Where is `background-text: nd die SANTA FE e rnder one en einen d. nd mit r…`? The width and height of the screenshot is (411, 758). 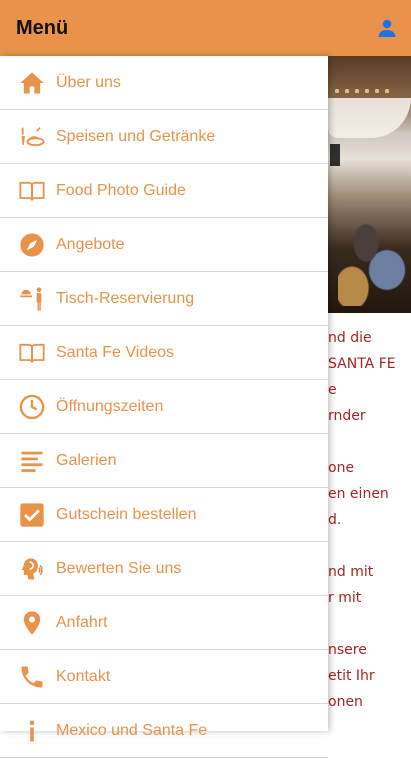 background-text: nd die SANTA FE e rnder one en einen d. nd mit r… is located at coordinates (369, 530).